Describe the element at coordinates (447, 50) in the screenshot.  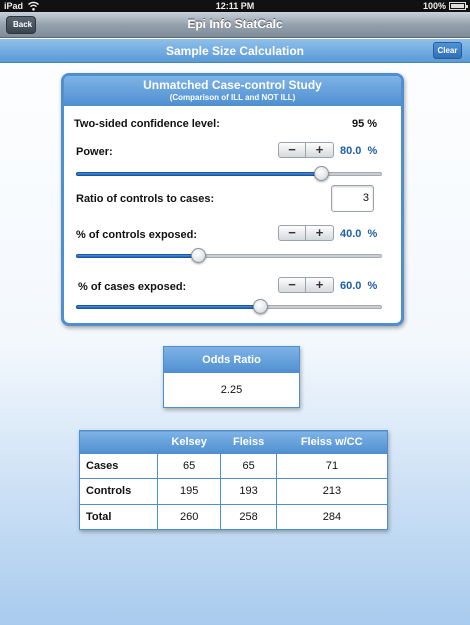
I see `clear-button: Clear` at that location.